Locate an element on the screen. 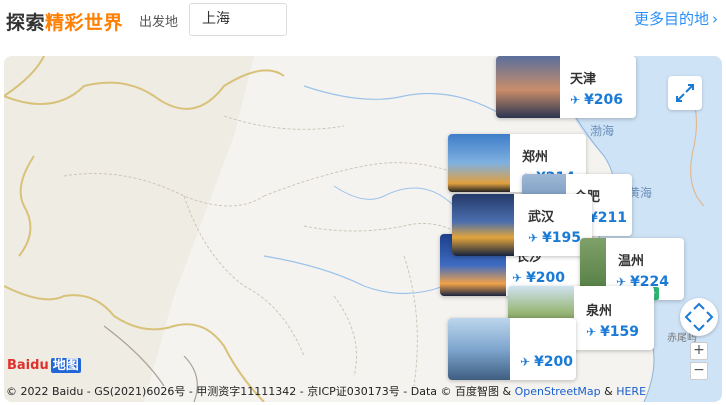  pan-control is located at coordinates (699, 317).